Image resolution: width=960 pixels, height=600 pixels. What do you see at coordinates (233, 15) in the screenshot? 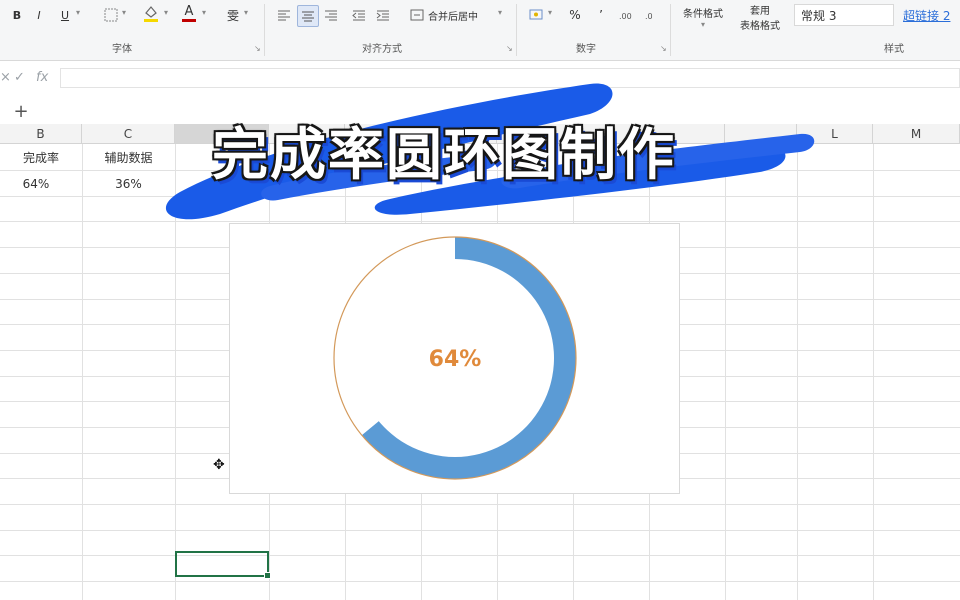
I see `phonetic-button: 雯` at bounding box center [233, 15].